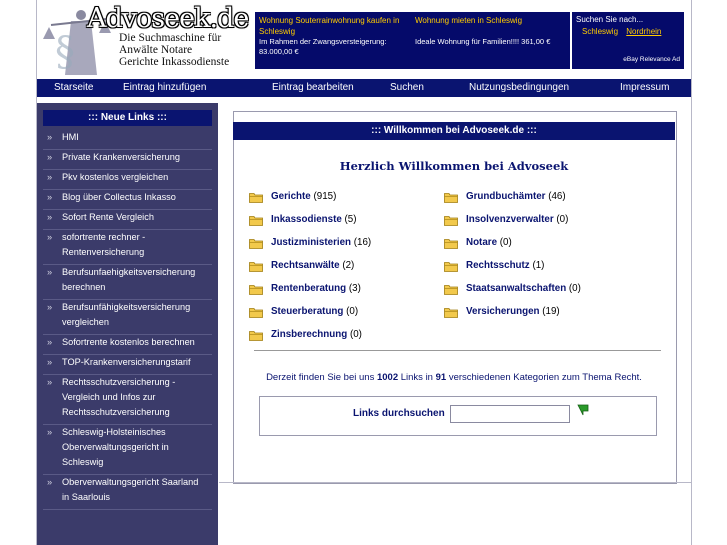 This screenshot has height=545, width=727. What do you see at coordinates (416, 377) in the screenshot?
I see `stats-mid: Links in` at bounding box center [416, 377].